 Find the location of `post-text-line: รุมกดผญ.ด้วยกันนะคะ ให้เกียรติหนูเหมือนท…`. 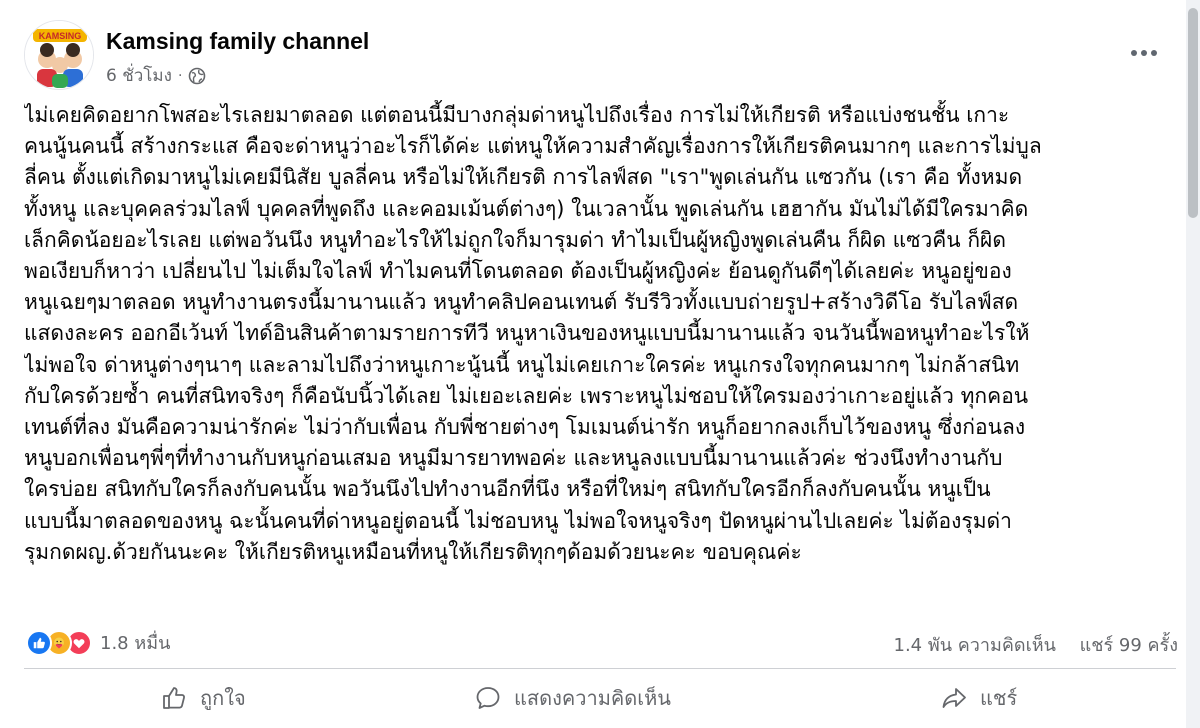

post-text-line: รุมกดผญ.ด้วยกันนะคะ ให้เกียรติหนูเหมือนท… is located at coordinates (413, 551).